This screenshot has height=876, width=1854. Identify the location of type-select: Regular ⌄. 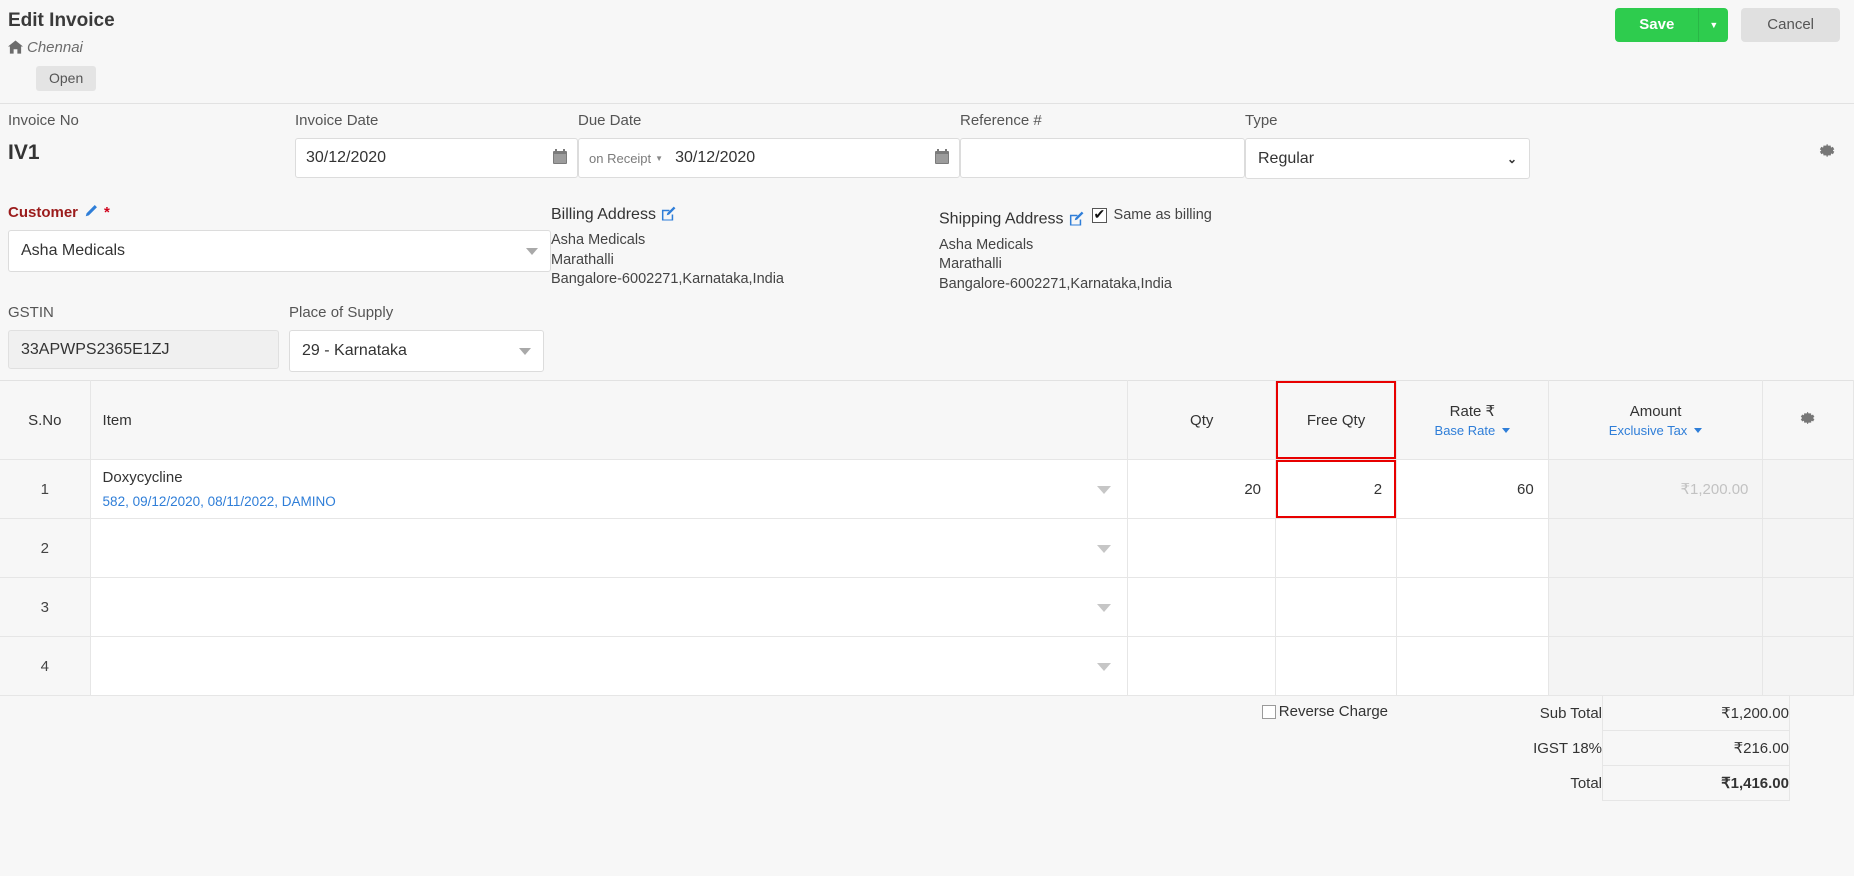
(1387, 158).